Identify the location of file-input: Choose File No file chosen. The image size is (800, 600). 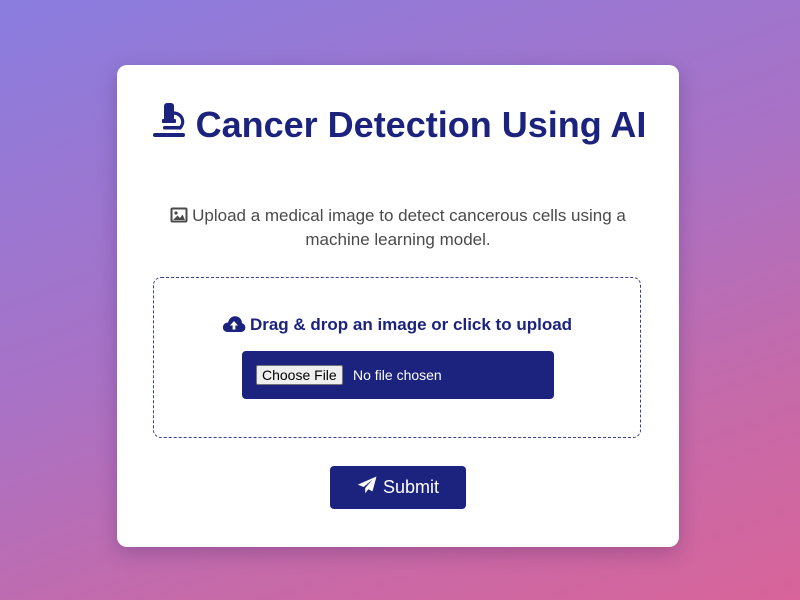
(398, 375).